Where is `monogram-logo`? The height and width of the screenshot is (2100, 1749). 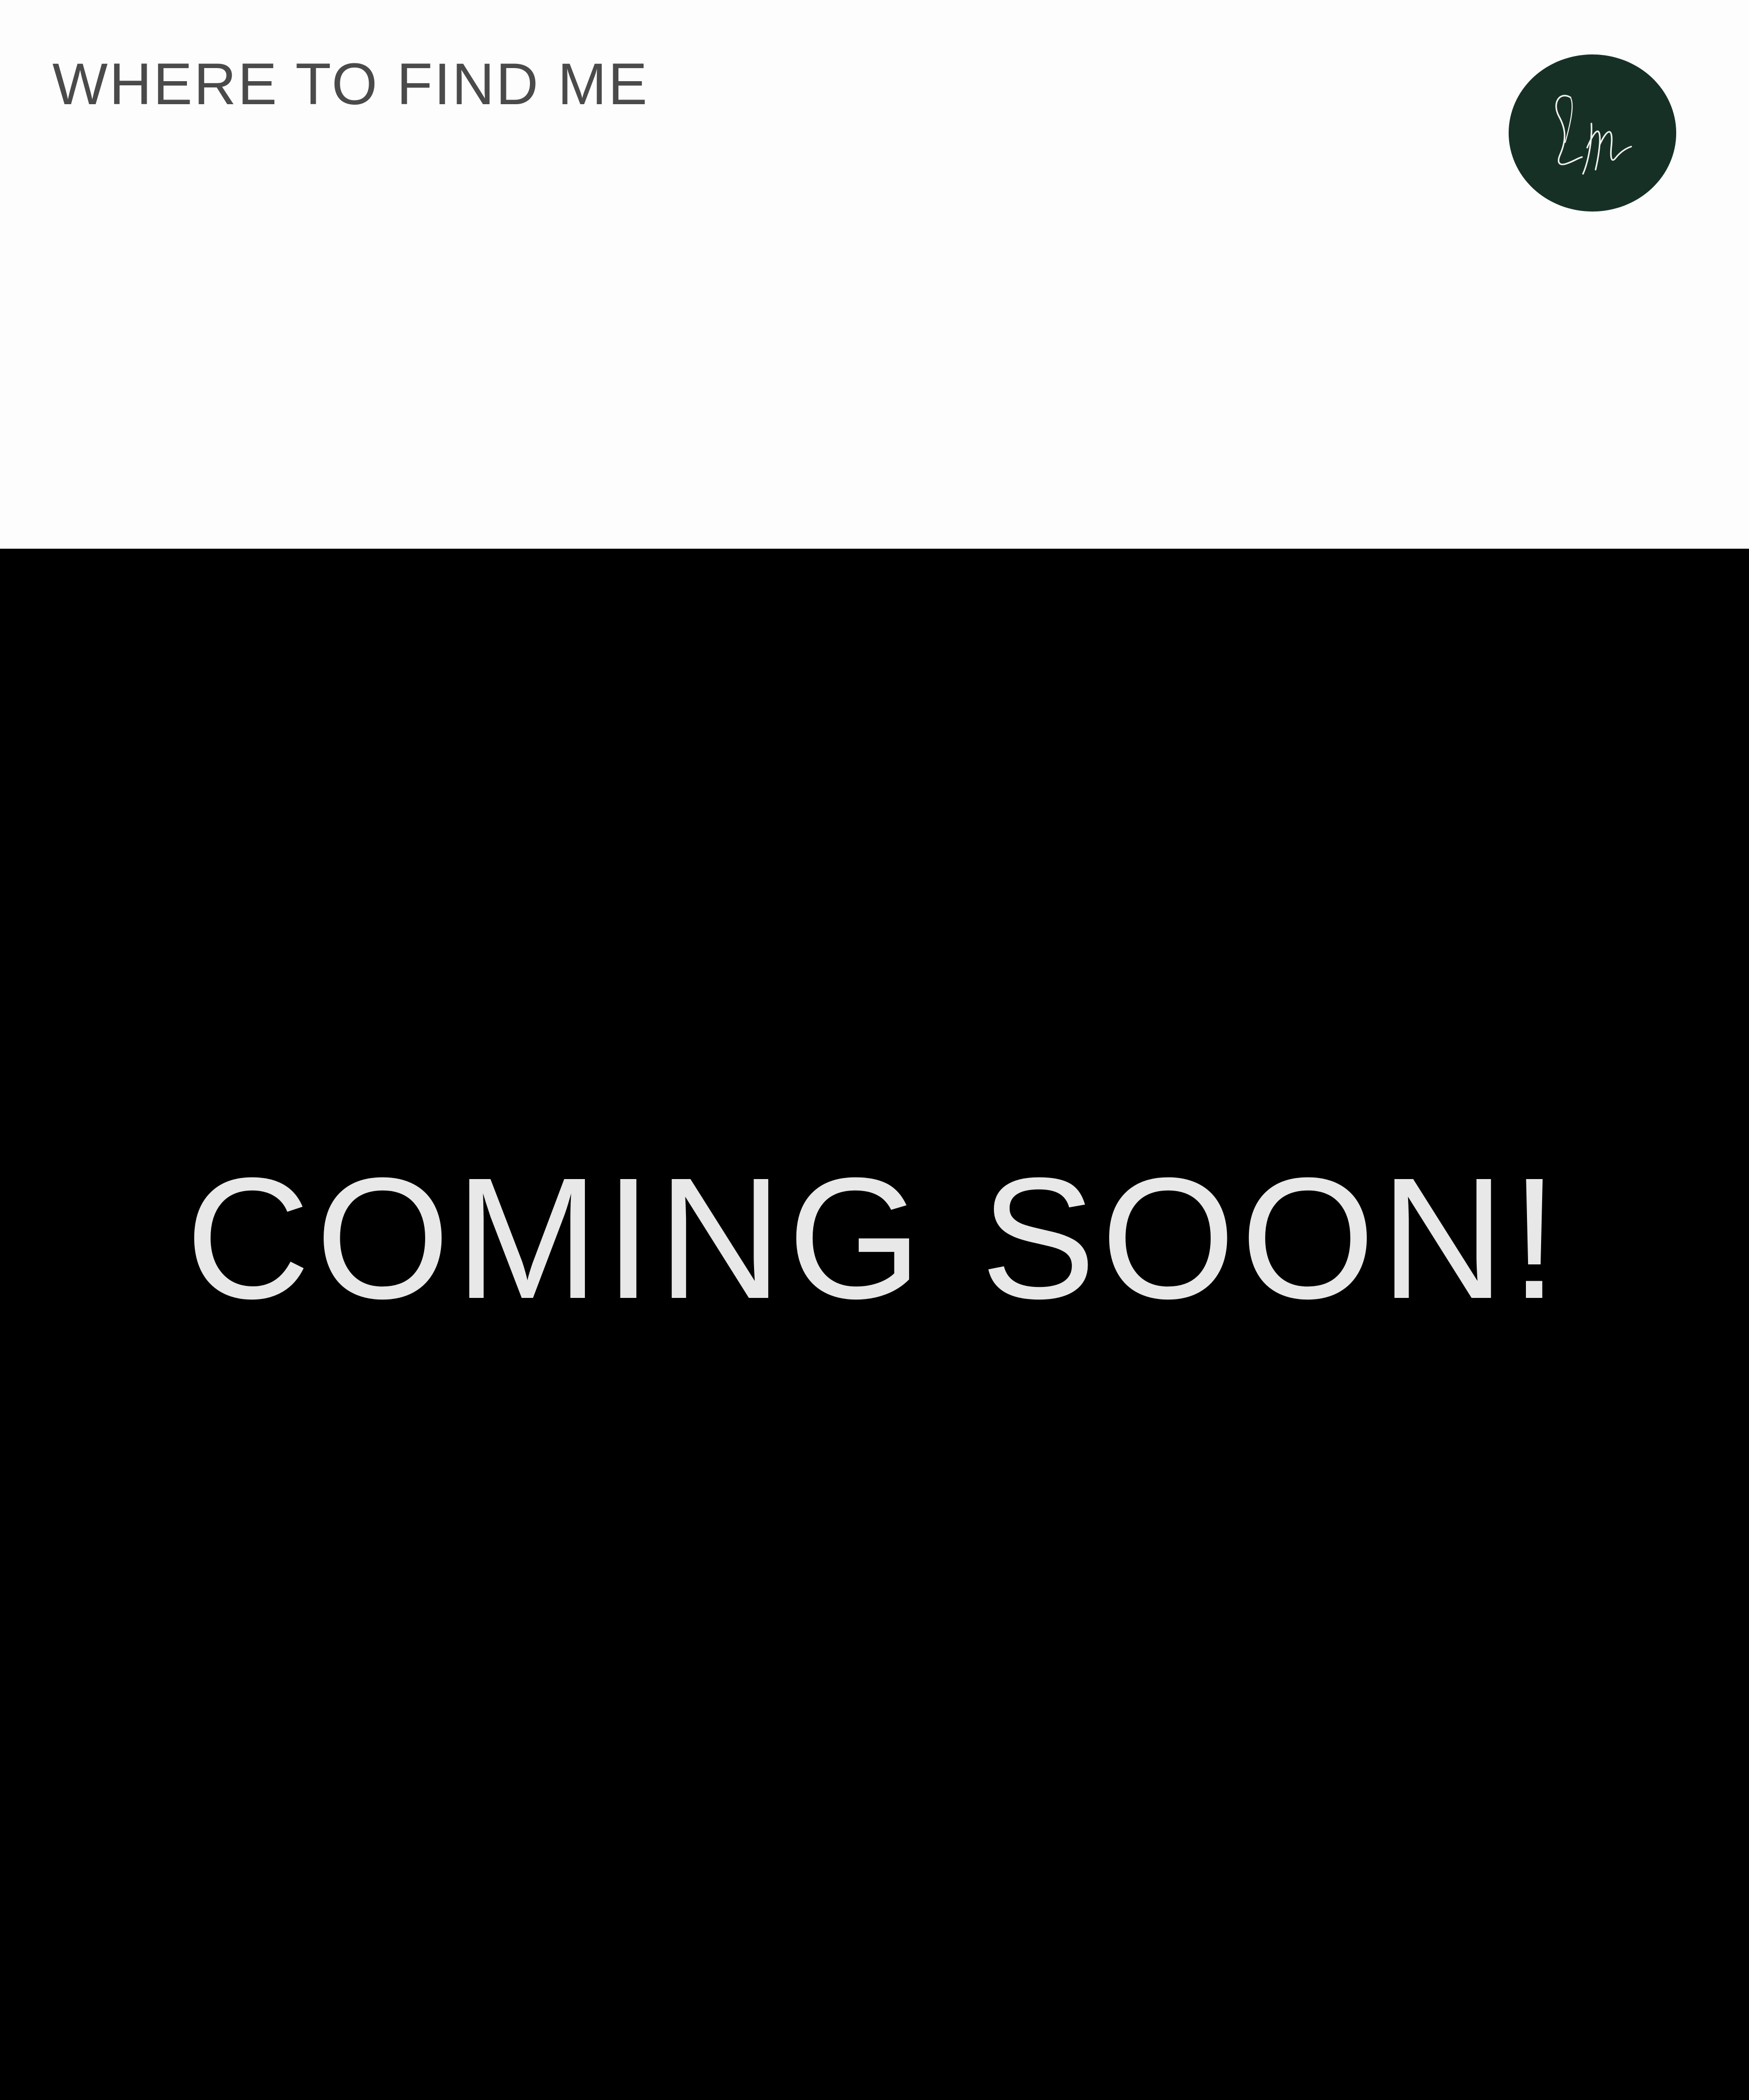 monogram-logo is located at coordinates (1592, 133).